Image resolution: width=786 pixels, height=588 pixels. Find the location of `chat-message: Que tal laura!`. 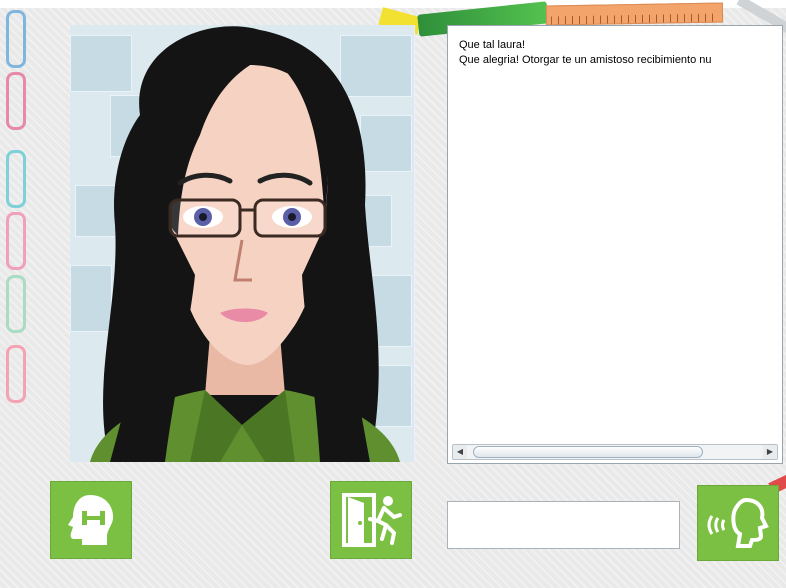

chat-message: Que tal laura! is located at coordinates (492, 45).